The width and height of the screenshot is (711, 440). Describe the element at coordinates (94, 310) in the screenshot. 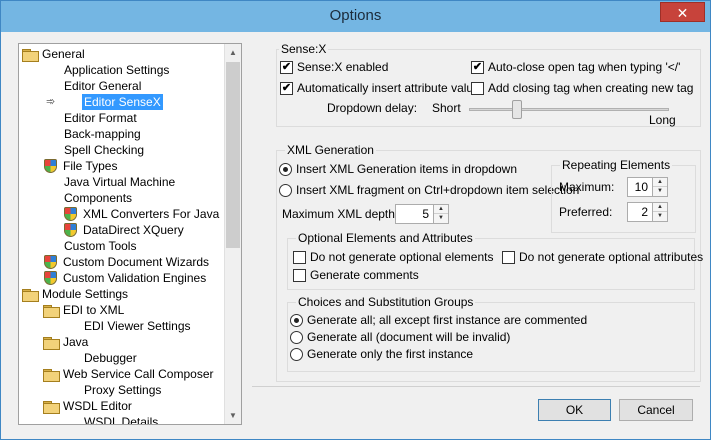

I see `tree-item-label: EDI to XML` at that location.